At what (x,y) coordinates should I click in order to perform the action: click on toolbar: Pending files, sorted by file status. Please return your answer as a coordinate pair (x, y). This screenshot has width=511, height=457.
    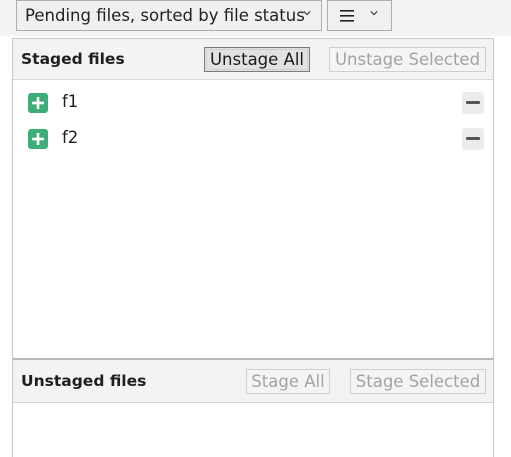
    Looking at the image, I should click on (255, 18).